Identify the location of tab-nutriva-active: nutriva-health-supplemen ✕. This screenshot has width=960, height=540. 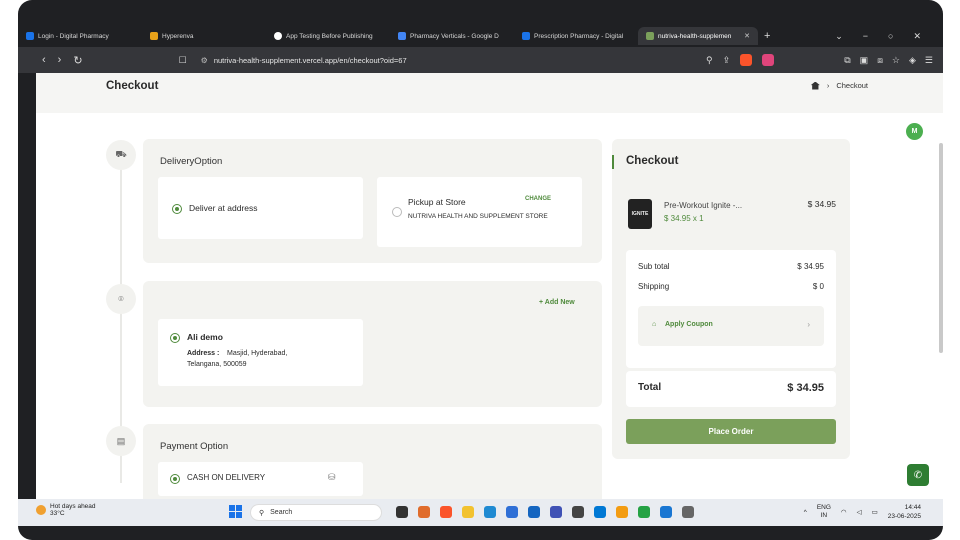
(698, 36).